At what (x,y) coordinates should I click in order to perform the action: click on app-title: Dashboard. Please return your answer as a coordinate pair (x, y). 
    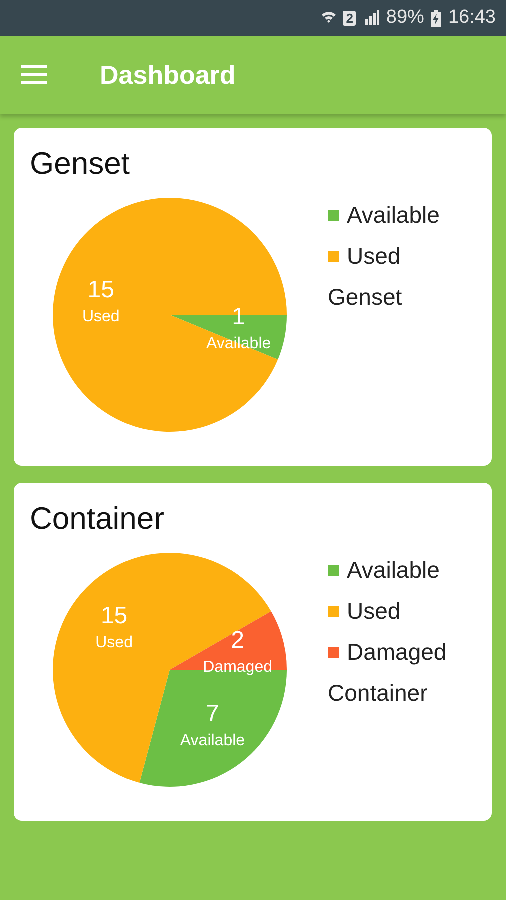
    Looking at the image, I should click on (168, 75).